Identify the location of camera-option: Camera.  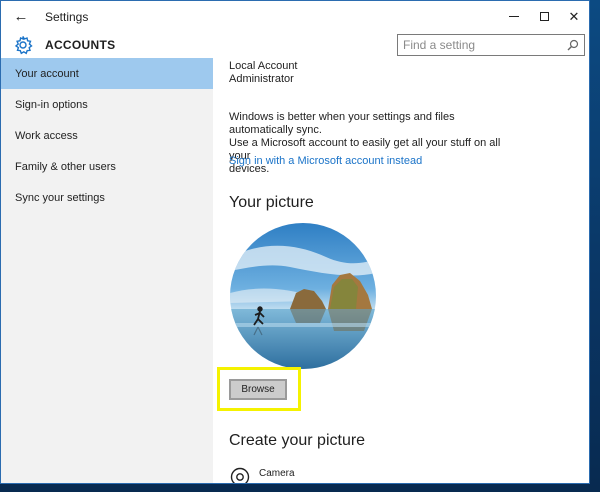
(262, 475).